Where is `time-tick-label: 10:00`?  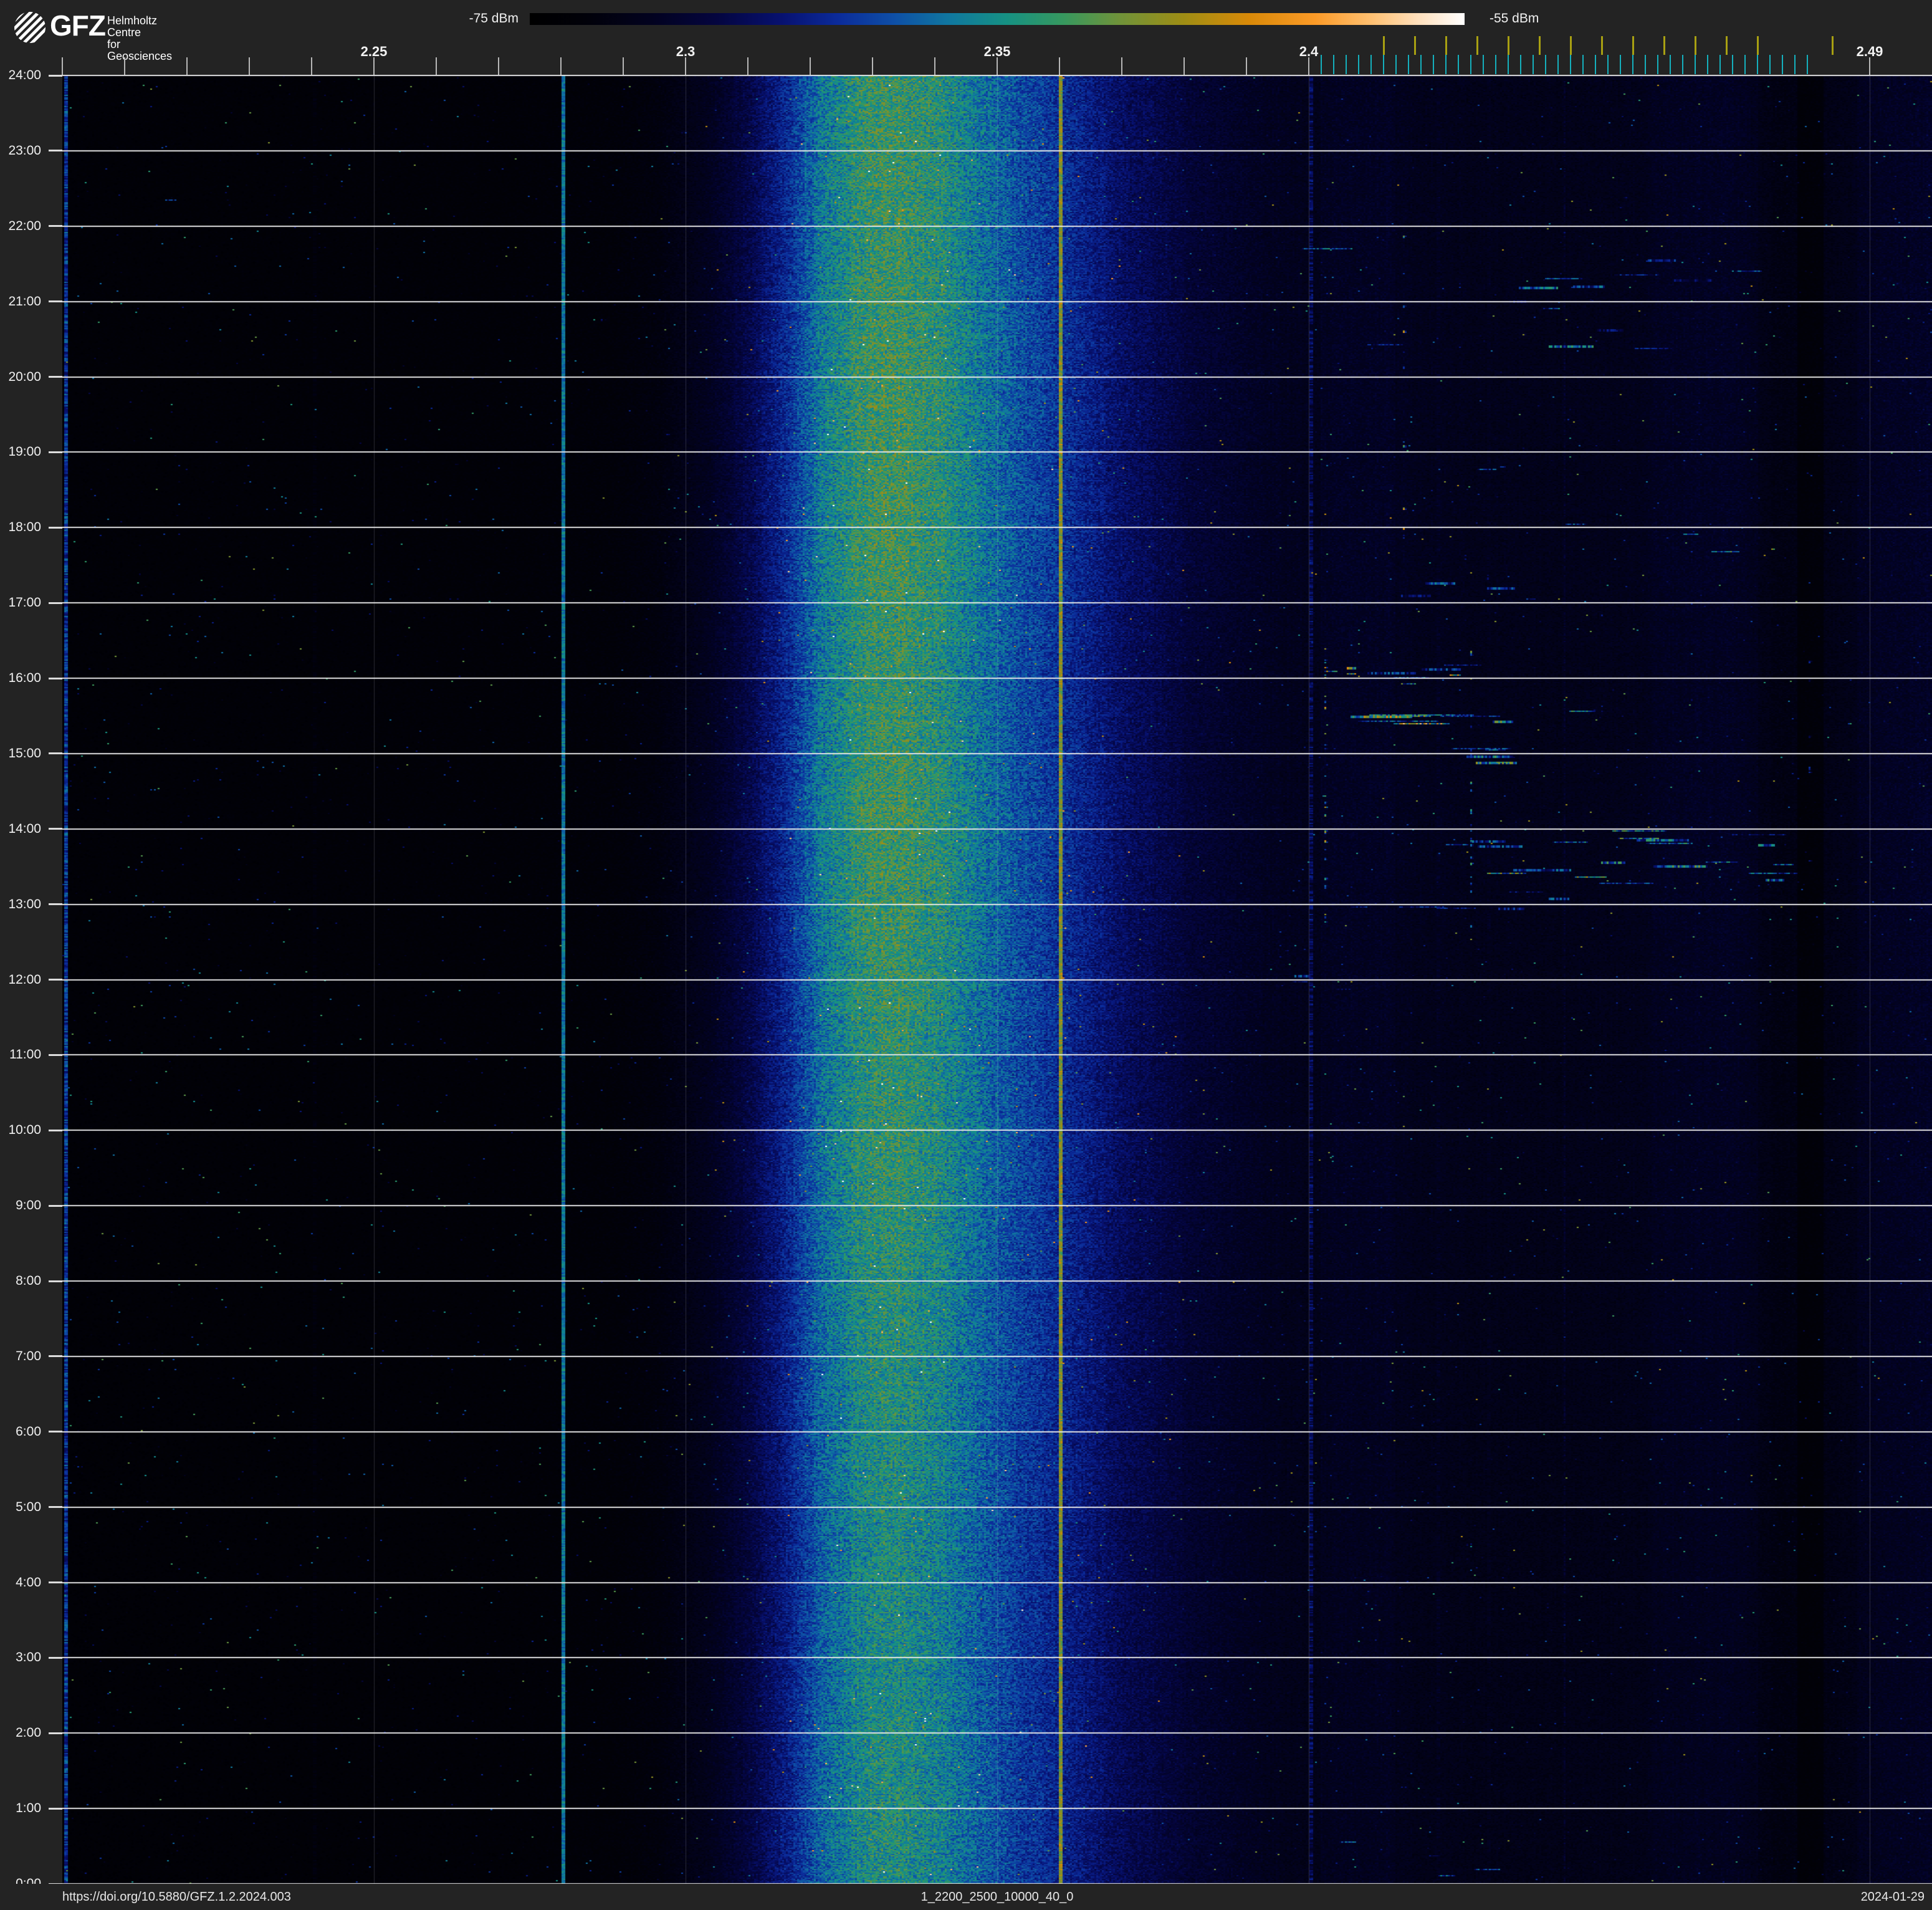 time-tick-label: 10:00 is located at coordinates (24, 1130).